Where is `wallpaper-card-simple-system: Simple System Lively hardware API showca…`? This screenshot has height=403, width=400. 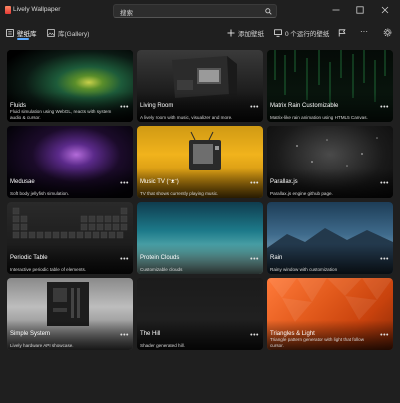
wallpaper-card-simple-system: Simple System Lively hardware API showca… is located at coordinates (70, 314).